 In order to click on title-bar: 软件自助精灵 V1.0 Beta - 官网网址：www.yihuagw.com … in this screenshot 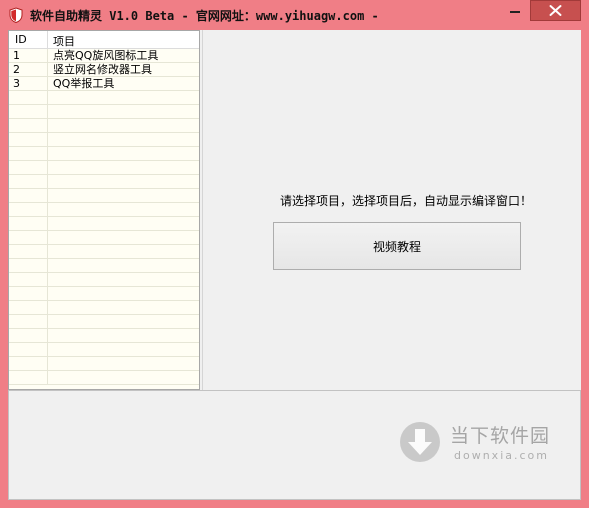, I will do `click(294, 15)`.